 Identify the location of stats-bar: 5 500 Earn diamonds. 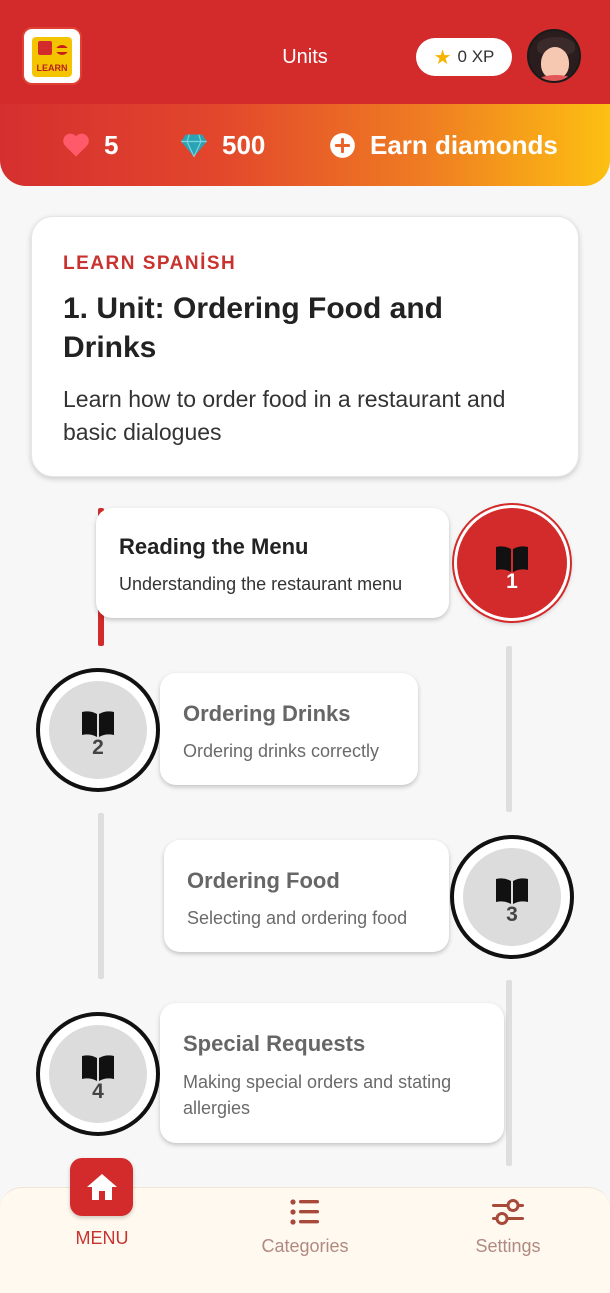
(305, 145).